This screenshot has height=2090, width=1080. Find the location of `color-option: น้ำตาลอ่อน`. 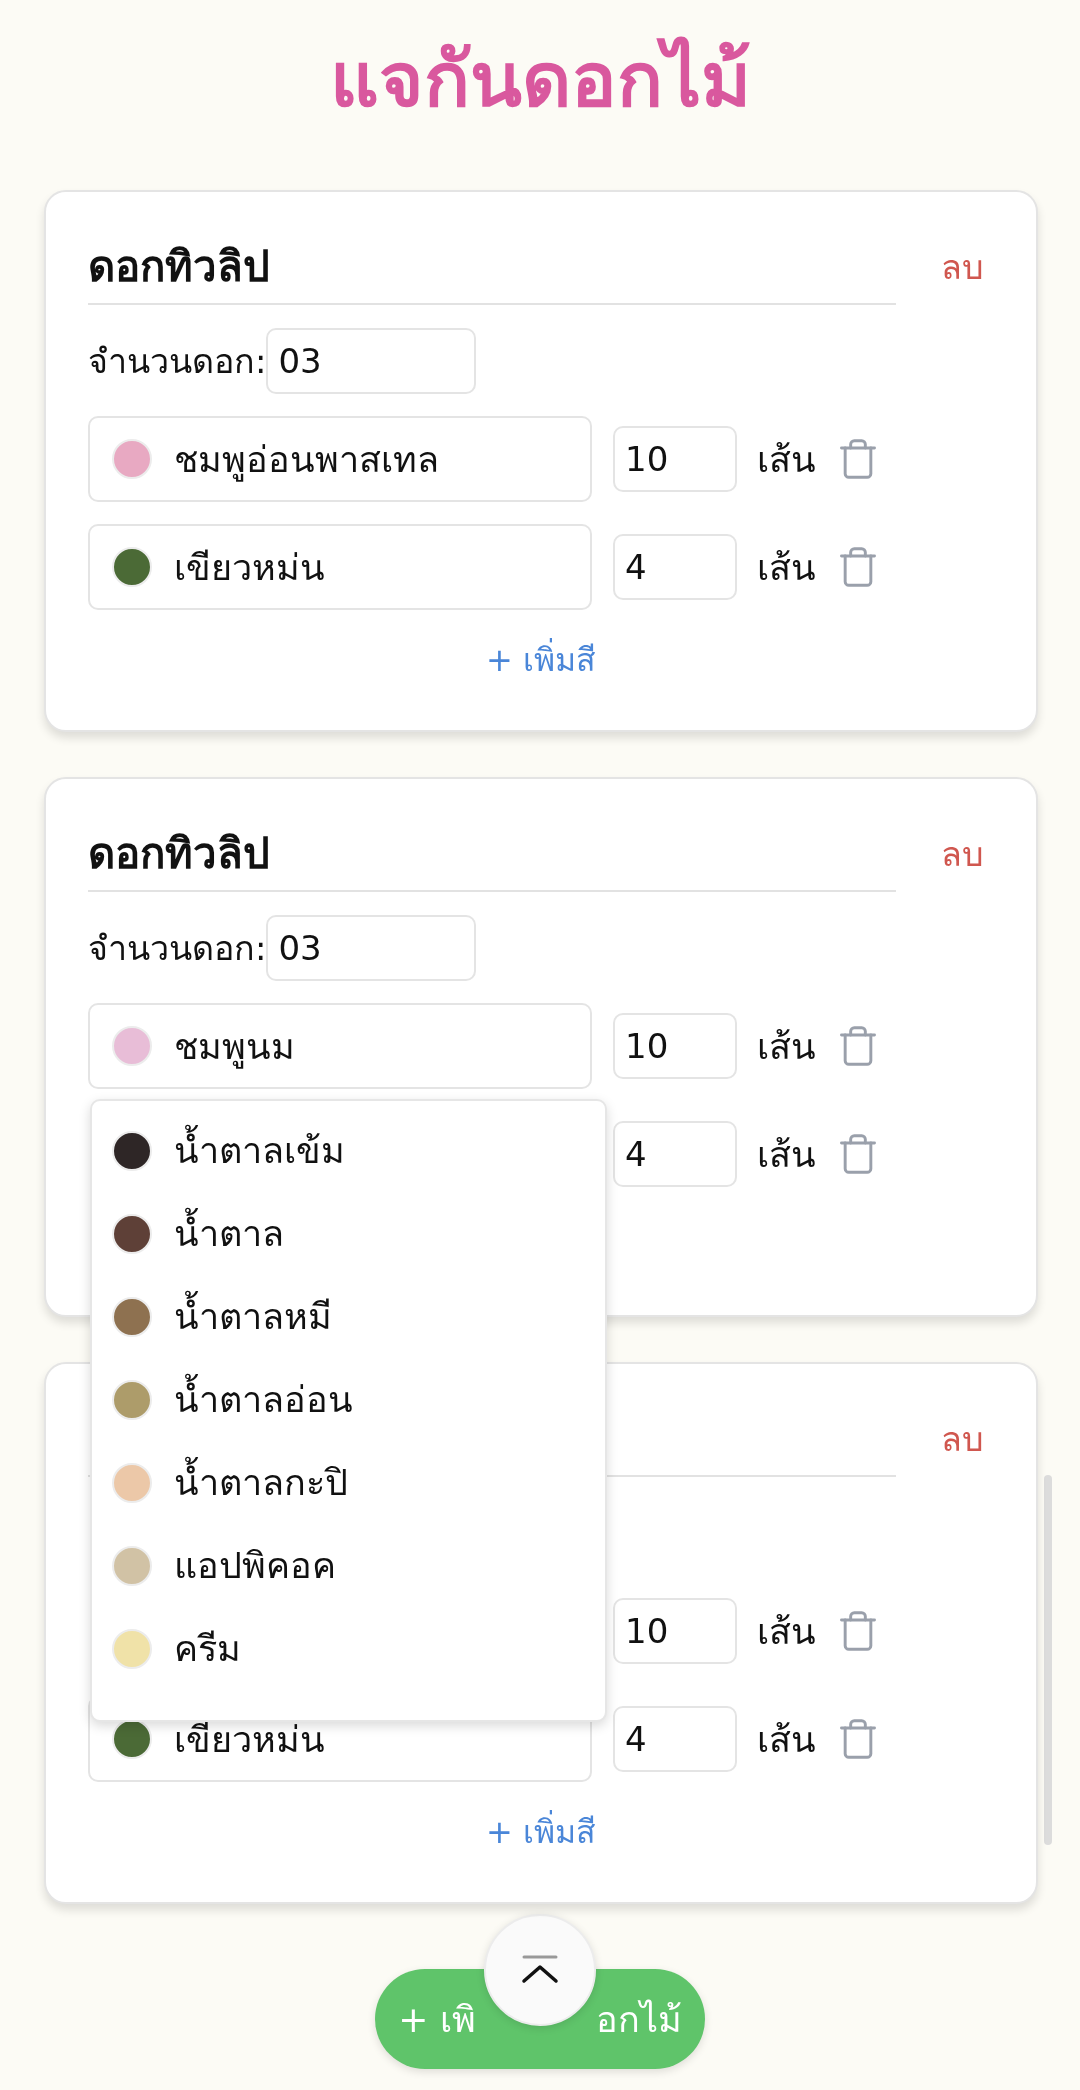

color-option: น้ำตาลอ่อน is located at coordinates (348, 1399).